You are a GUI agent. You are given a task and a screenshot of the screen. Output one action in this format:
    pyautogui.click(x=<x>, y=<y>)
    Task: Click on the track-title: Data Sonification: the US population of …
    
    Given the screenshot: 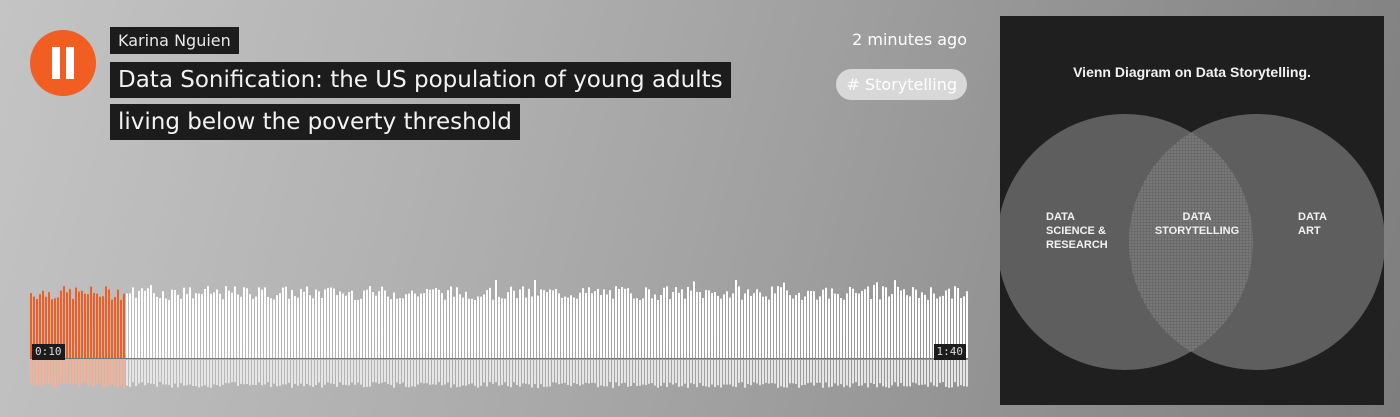 What is the action you would take?
    pyautogui.click(x=460, y=104)
    